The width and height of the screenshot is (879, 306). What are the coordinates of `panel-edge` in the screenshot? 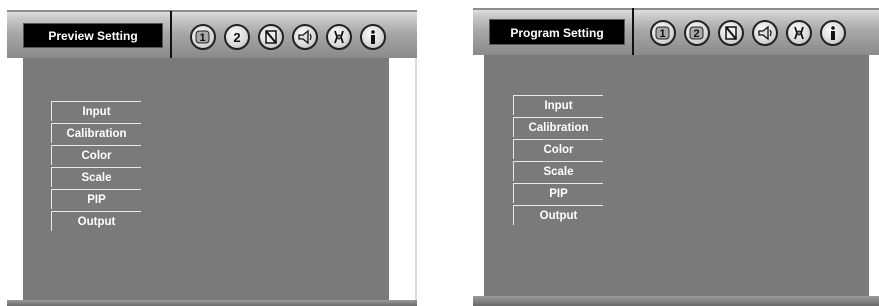 It's located at (416, 182).